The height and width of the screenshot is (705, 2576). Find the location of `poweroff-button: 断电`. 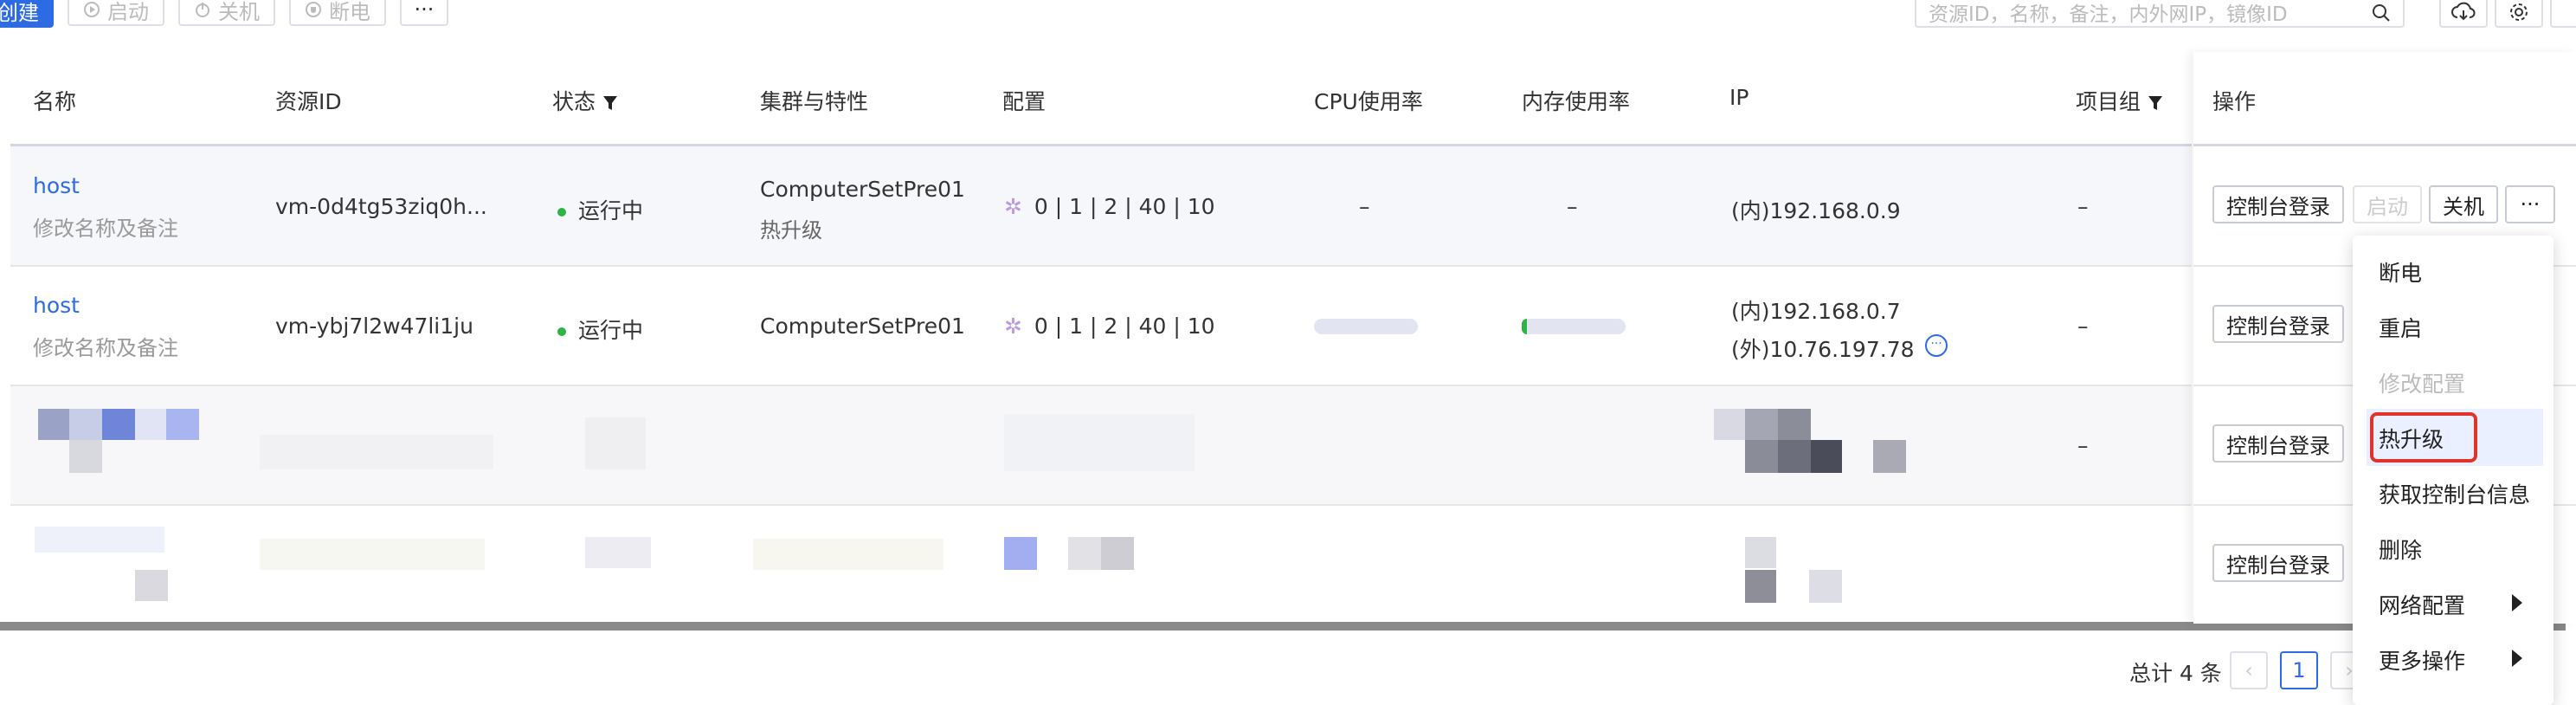

poweroff-button: 断电 is located at coordinates (337, 13).